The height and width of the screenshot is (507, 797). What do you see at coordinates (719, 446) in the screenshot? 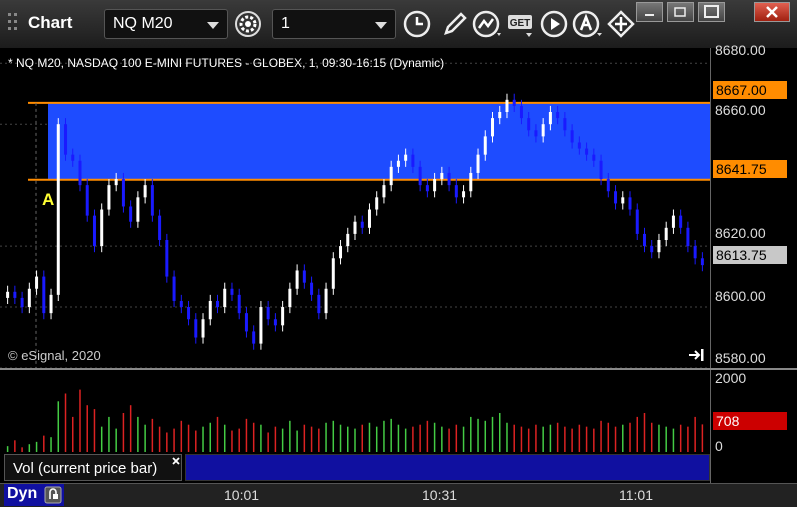
I see `volume-tick: 0` at bounding box center [719, 446].